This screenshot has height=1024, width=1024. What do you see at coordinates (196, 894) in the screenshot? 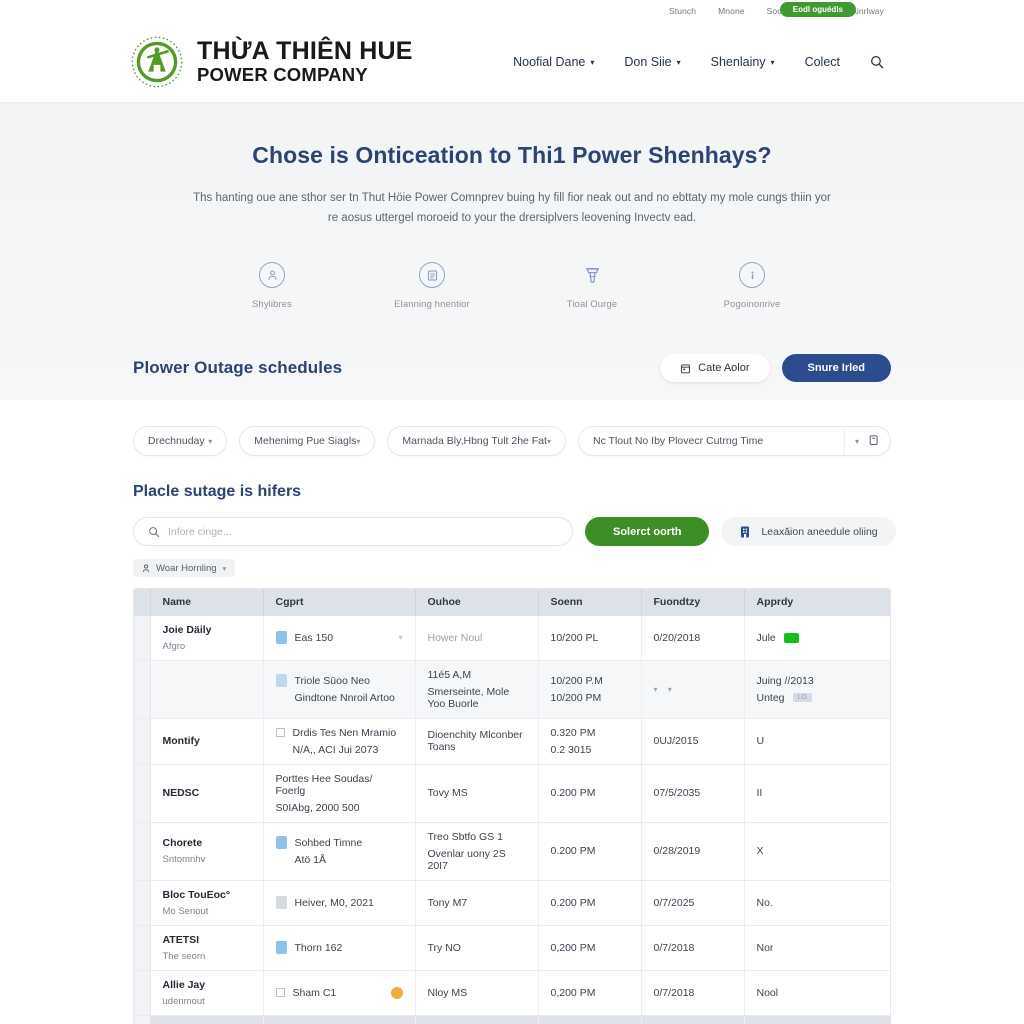
I see `row-5-name: Bloc TouEoc°` at bounding box center [196, 894].